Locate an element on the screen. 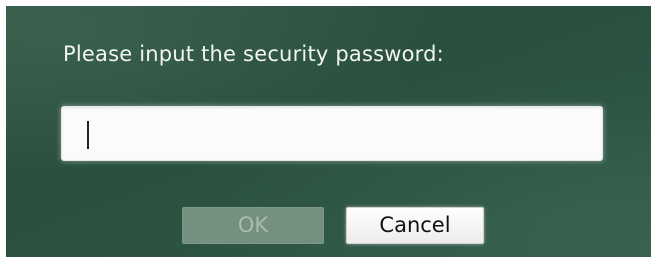 The width and height of the screenshot is (657, 261). cancel-button: Cancel is located at coordinates (415, 225).